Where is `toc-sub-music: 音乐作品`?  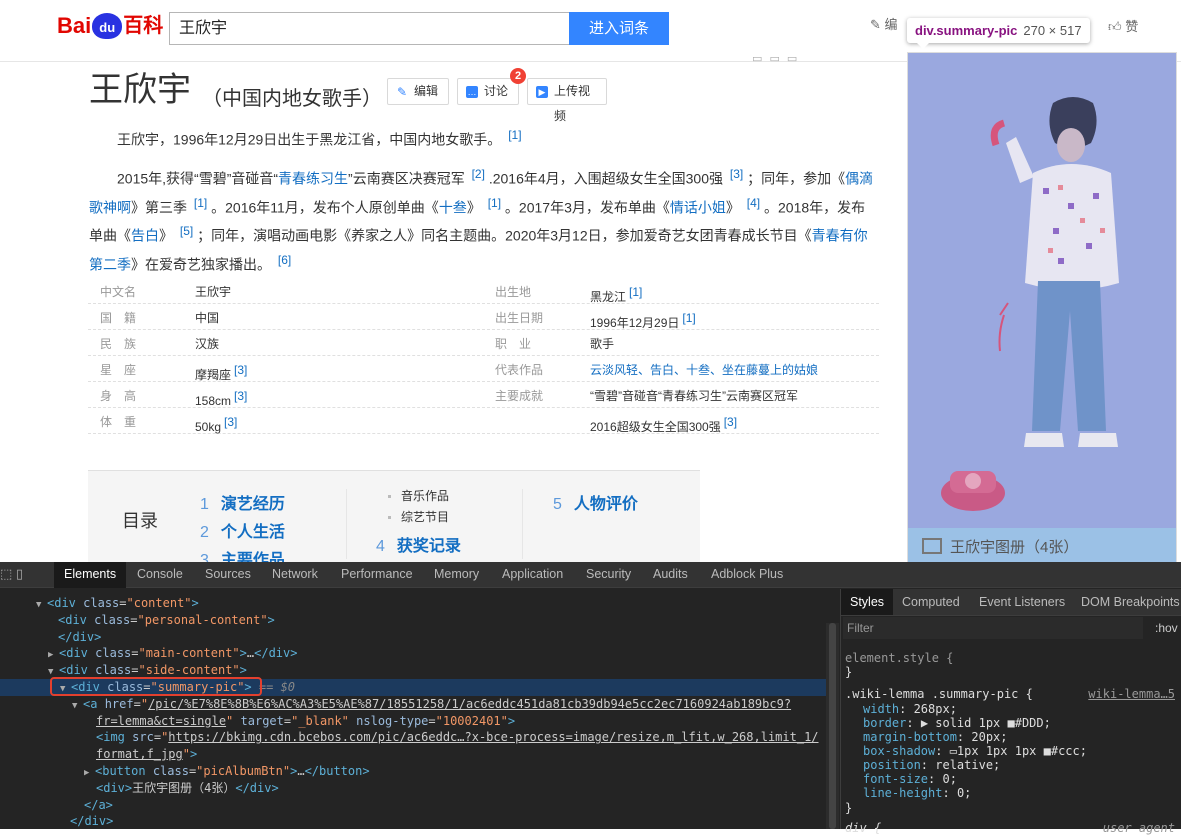 toc-sub-music: 音乐作品 is located at coordinates (418, 495).